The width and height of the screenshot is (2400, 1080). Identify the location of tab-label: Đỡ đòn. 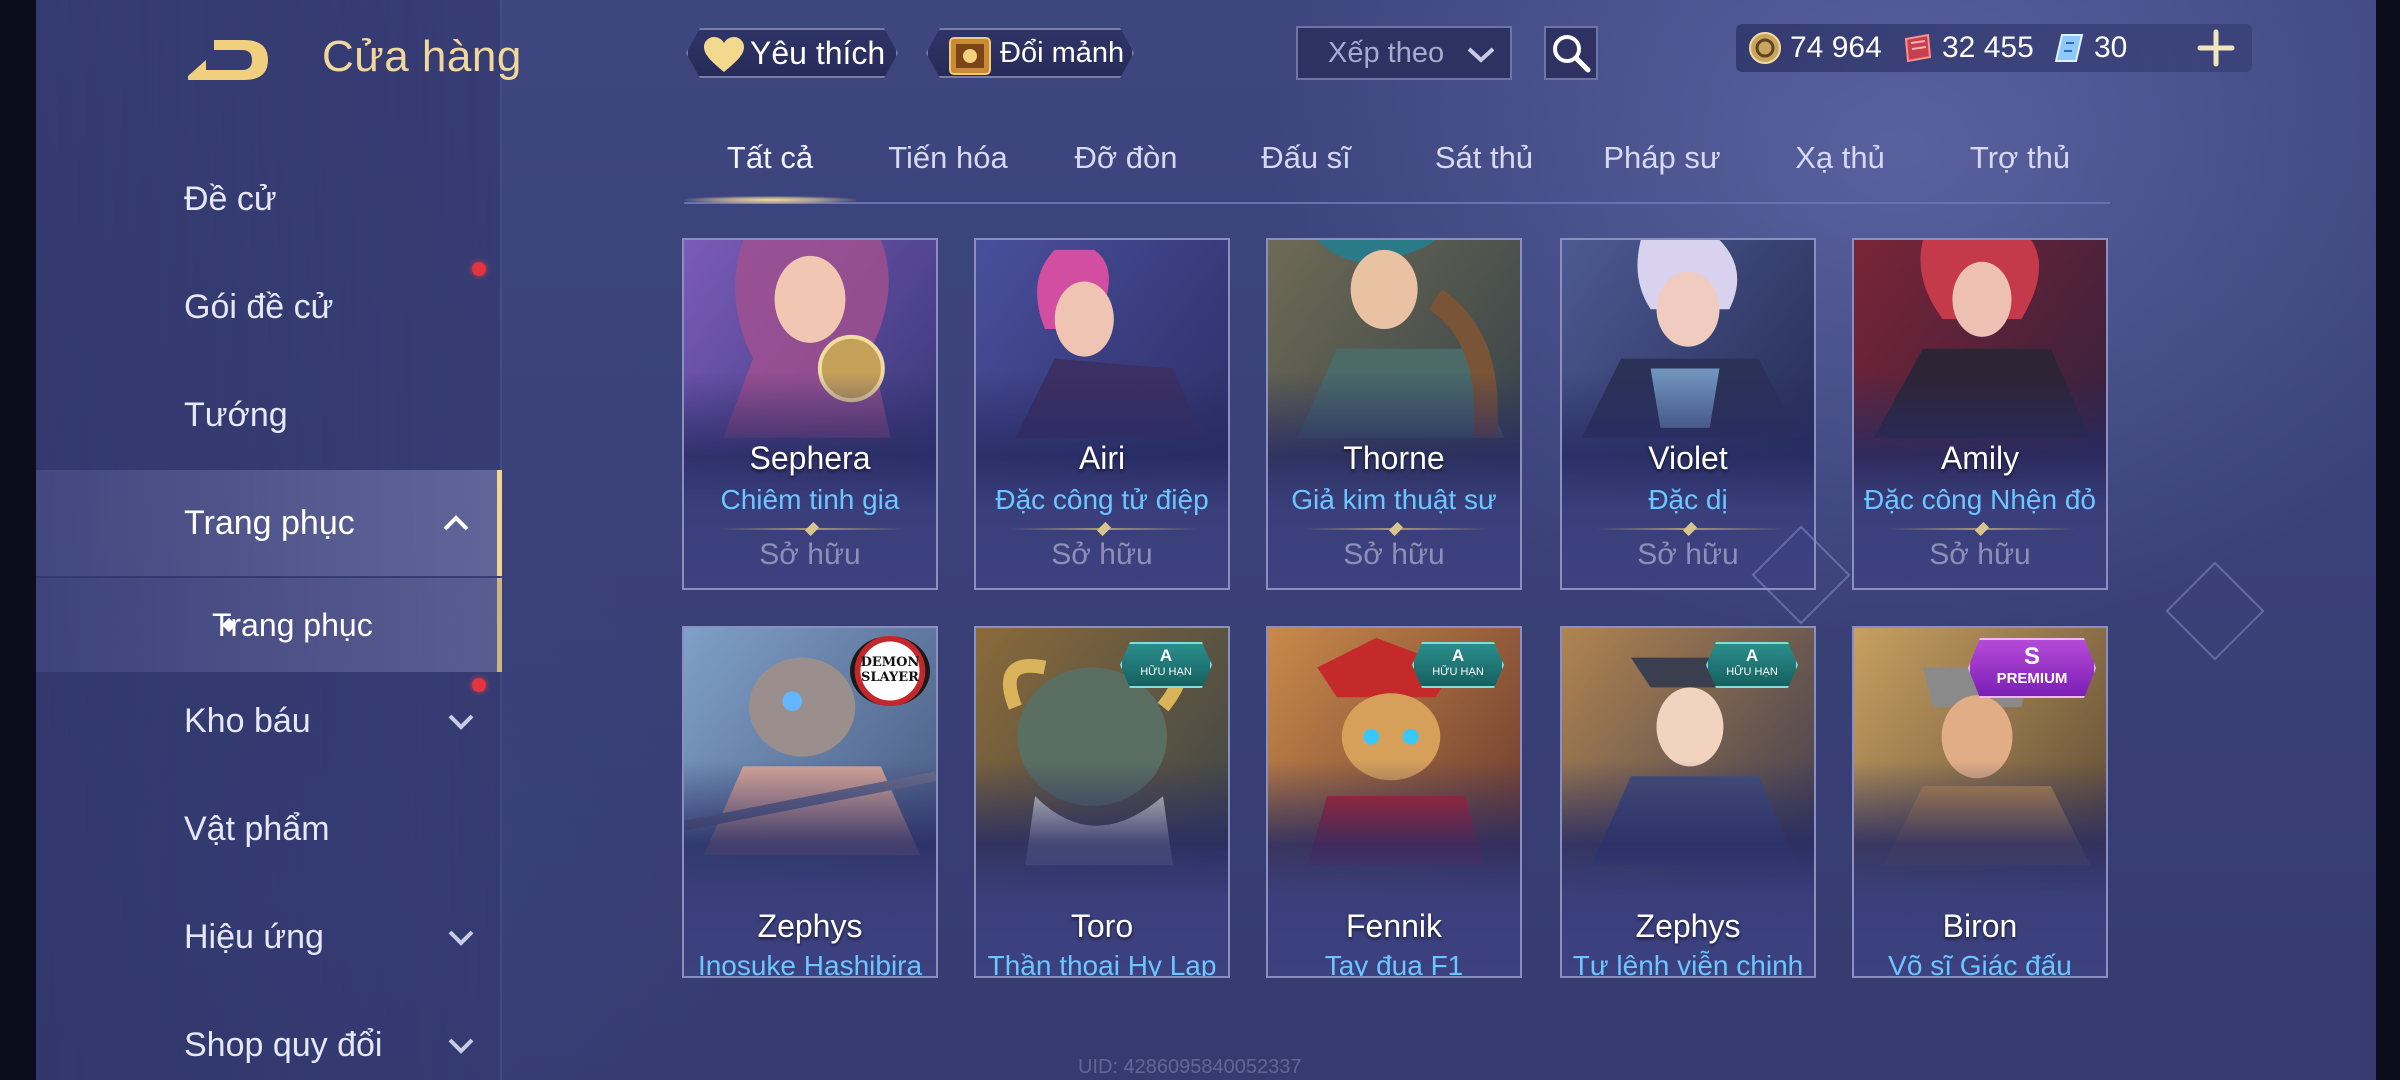
(1126, 157).